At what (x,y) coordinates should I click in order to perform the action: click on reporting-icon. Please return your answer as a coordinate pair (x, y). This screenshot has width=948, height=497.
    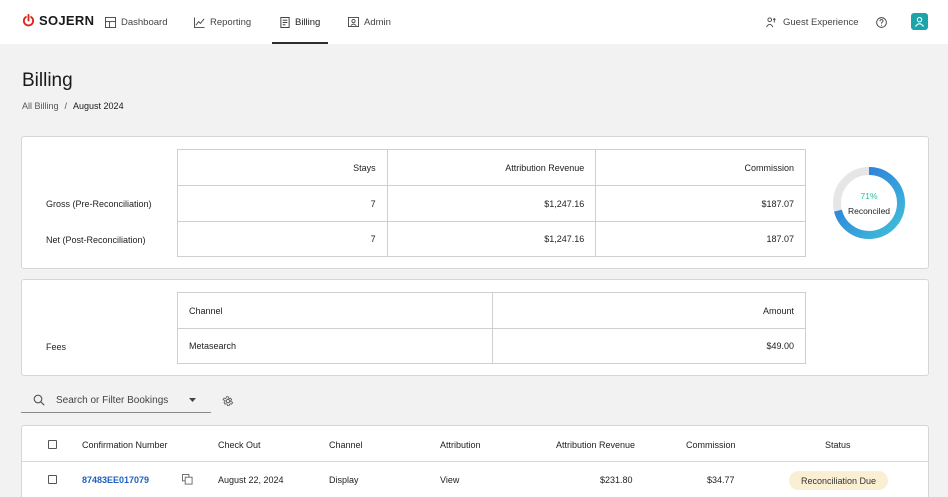
    Looking at the image, I should click on (199, 22).